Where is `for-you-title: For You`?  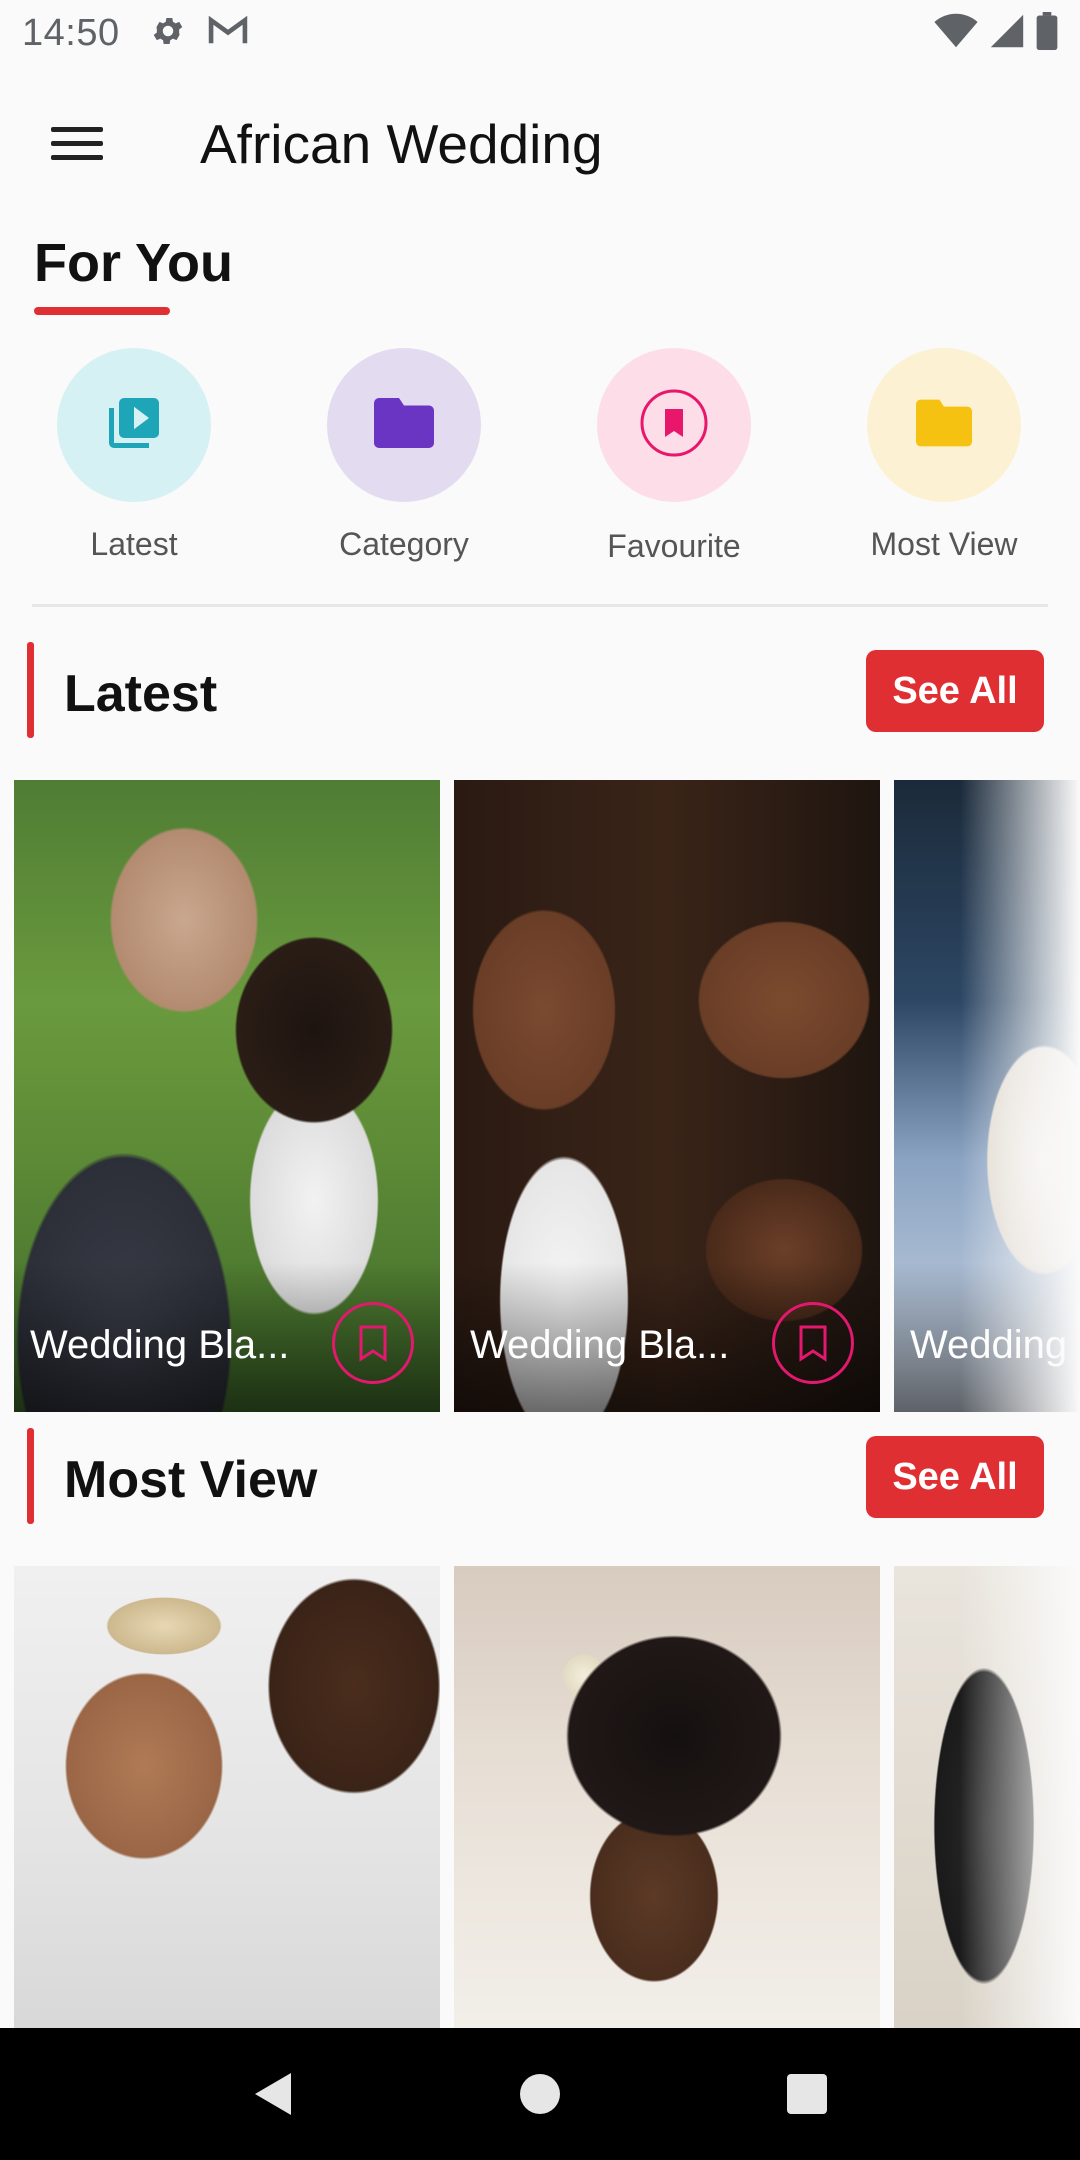
for-you-title: For You is located at coordinates (133, 263).